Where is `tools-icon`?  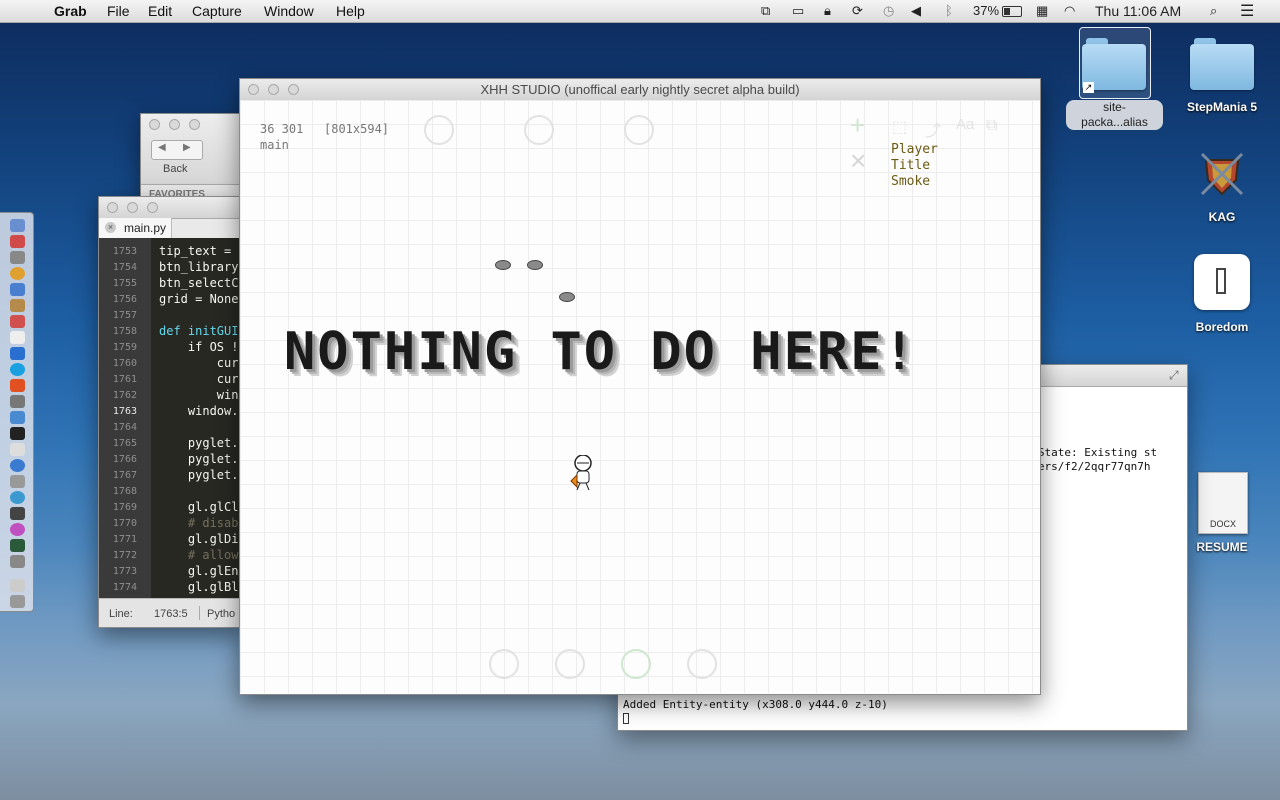 tools-icon is located at coordinates (570, 664).